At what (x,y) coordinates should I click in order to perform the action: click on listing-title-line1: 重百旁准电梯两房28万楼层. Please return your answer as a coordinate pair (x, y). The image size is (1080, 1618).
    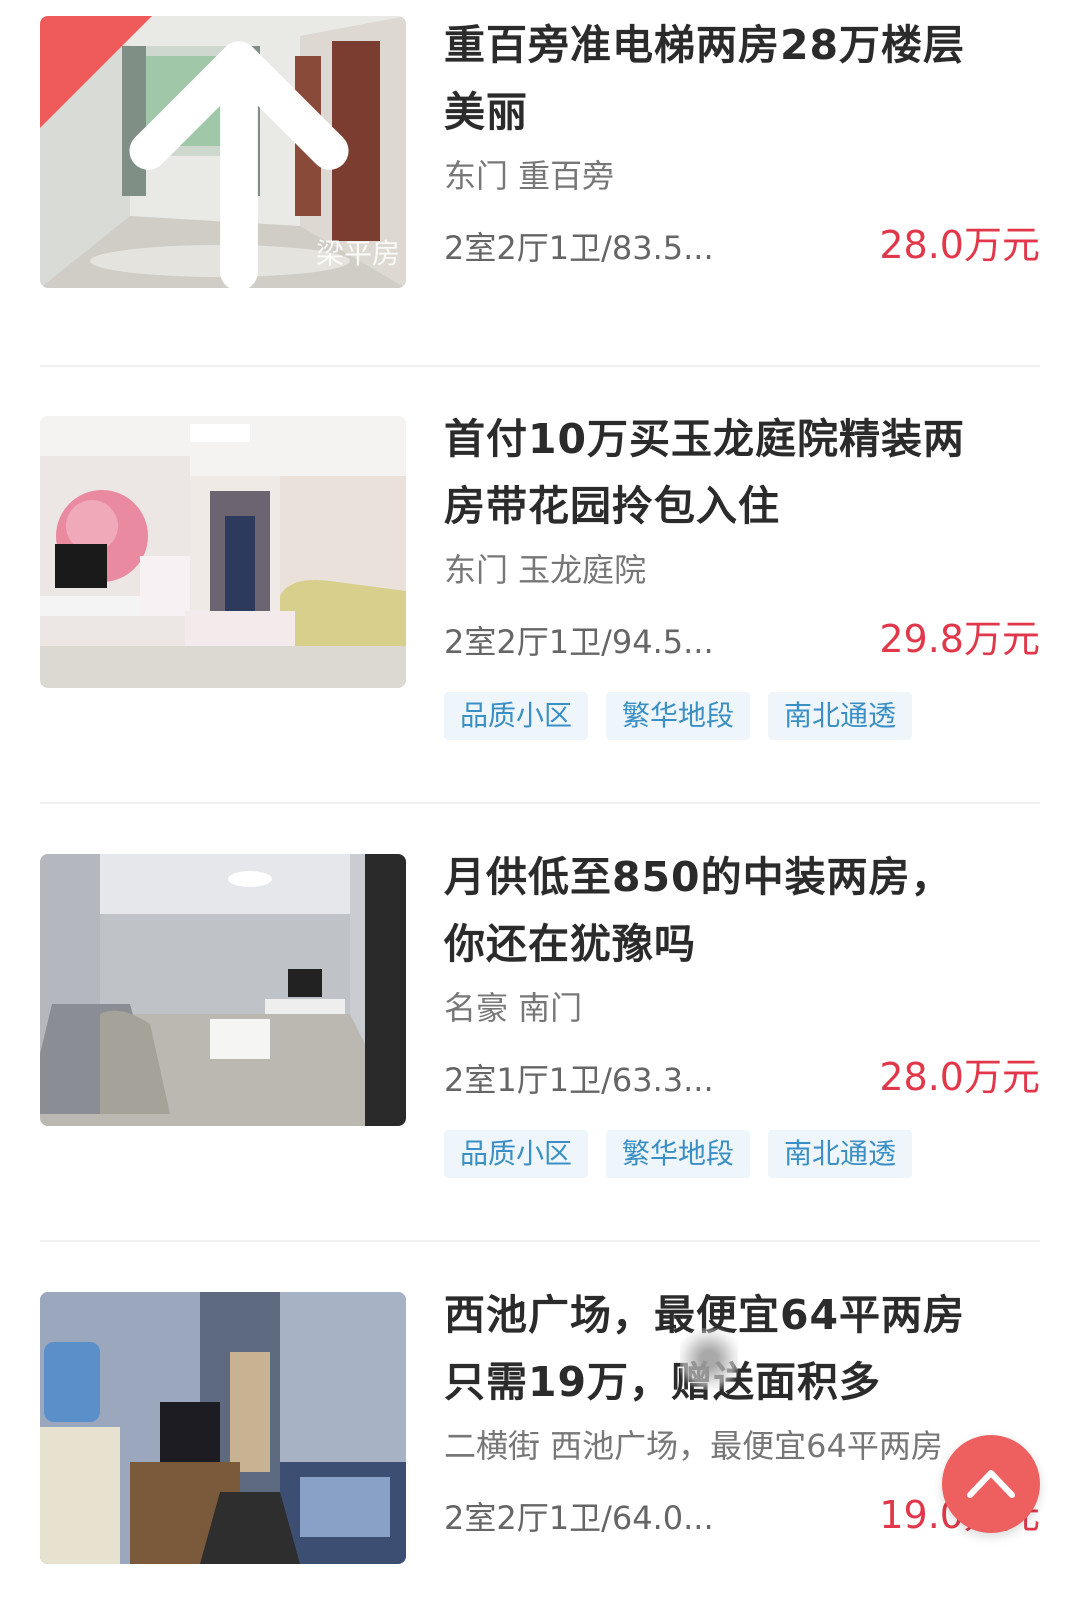
    Looking at the image, I should click on (705, 45).